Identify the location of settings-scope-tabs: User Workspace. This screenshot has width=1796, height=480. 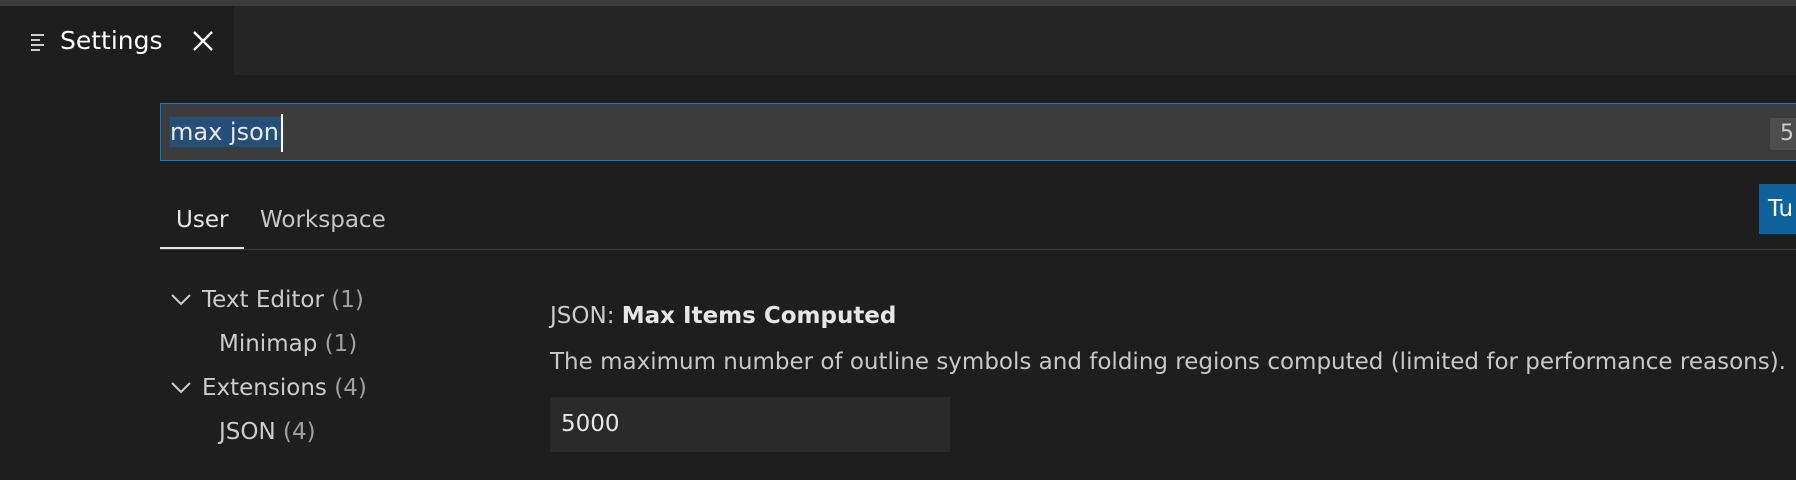
(978, 222).